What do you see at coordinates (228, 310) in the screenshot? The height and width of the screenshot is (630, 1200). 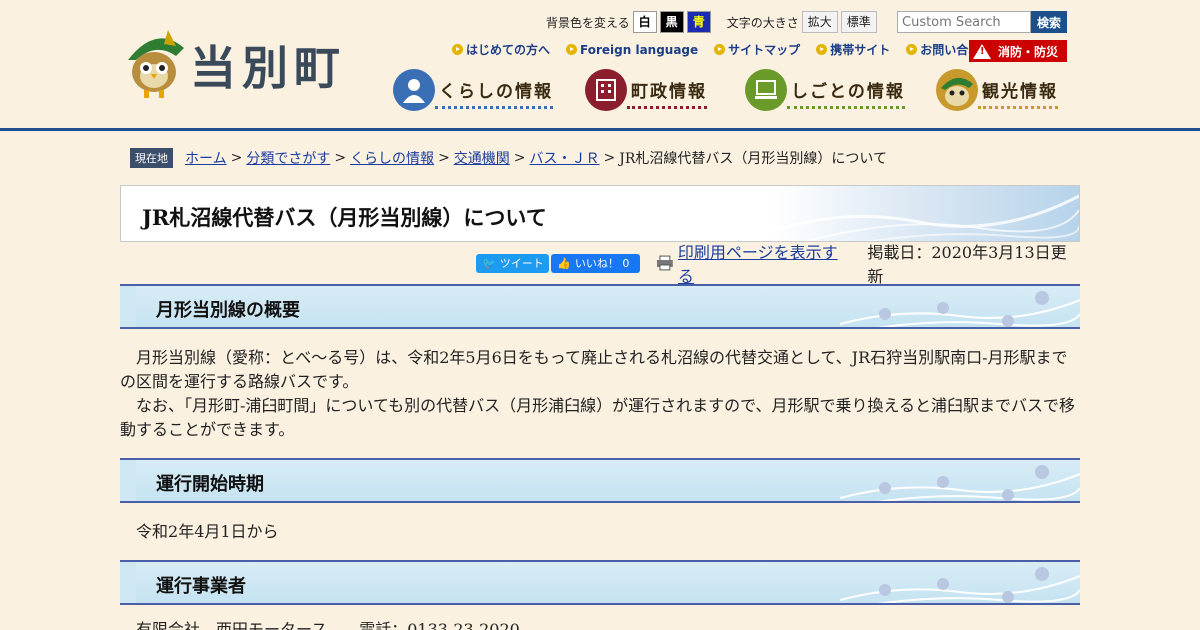 I see `section-title: 月形当別線の概要` at bounding box center [228, 310].